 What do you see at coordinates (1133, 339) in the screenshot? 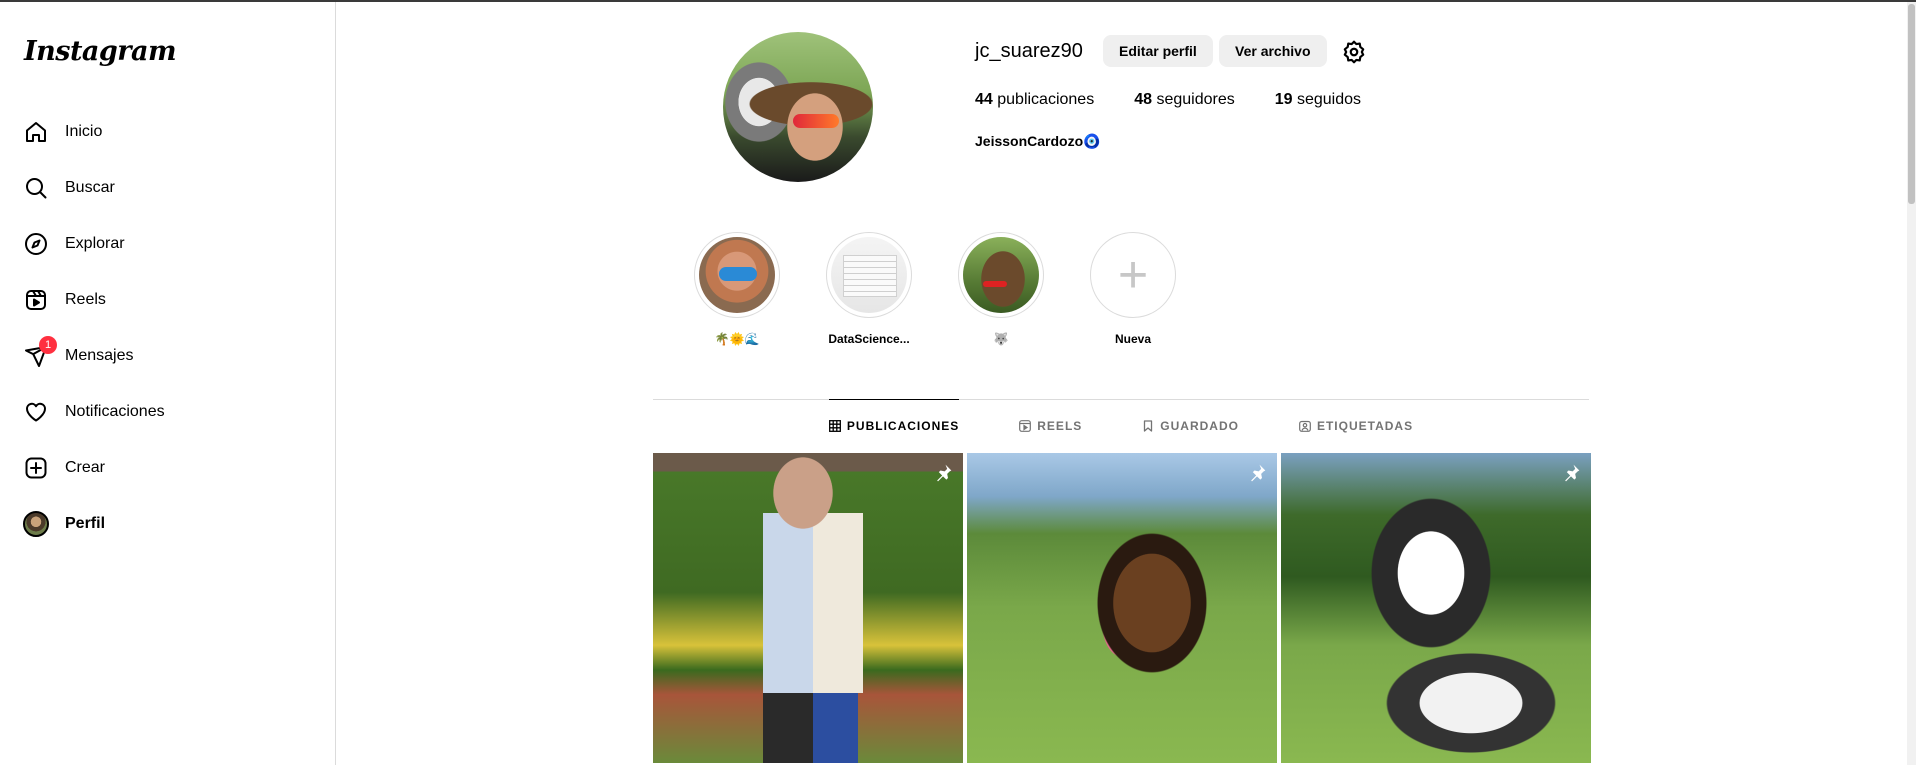
I see `highlight-label: Nueva` at bounding box center [1133, 339].